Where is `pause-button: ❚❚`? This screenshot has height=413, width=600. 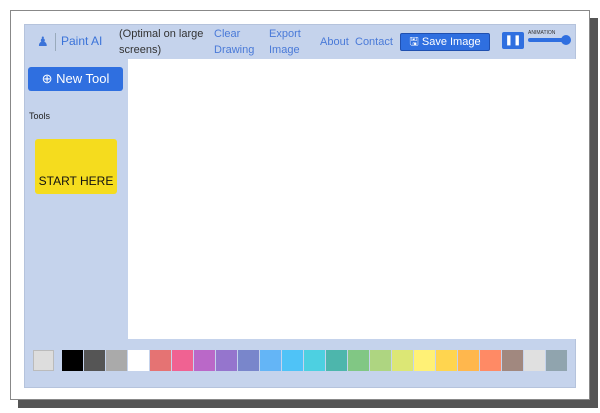 pause-button: ❚❚ is located at coordinates (513, 40).